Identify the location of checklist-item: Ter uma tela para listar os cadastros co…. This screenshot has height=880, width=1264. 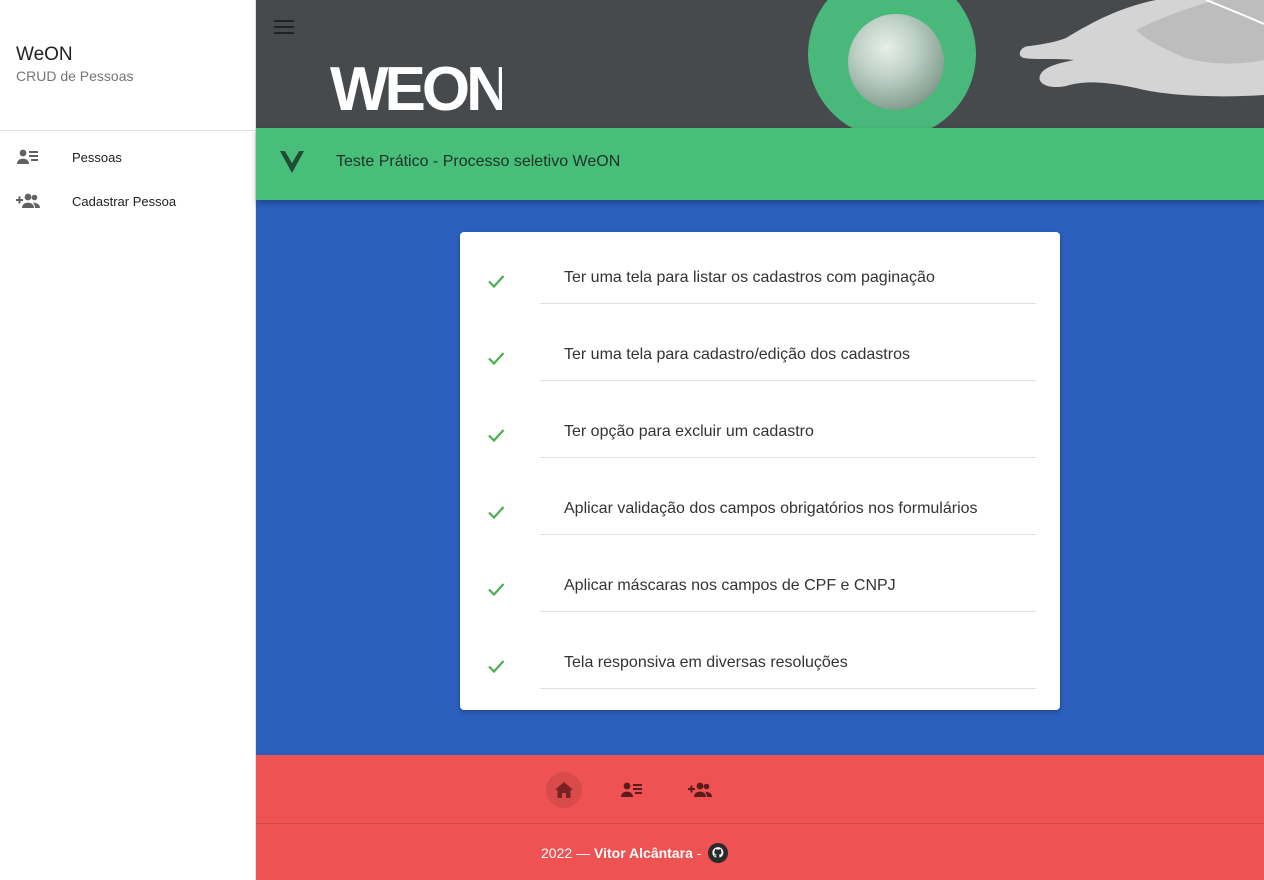
(760, 278).